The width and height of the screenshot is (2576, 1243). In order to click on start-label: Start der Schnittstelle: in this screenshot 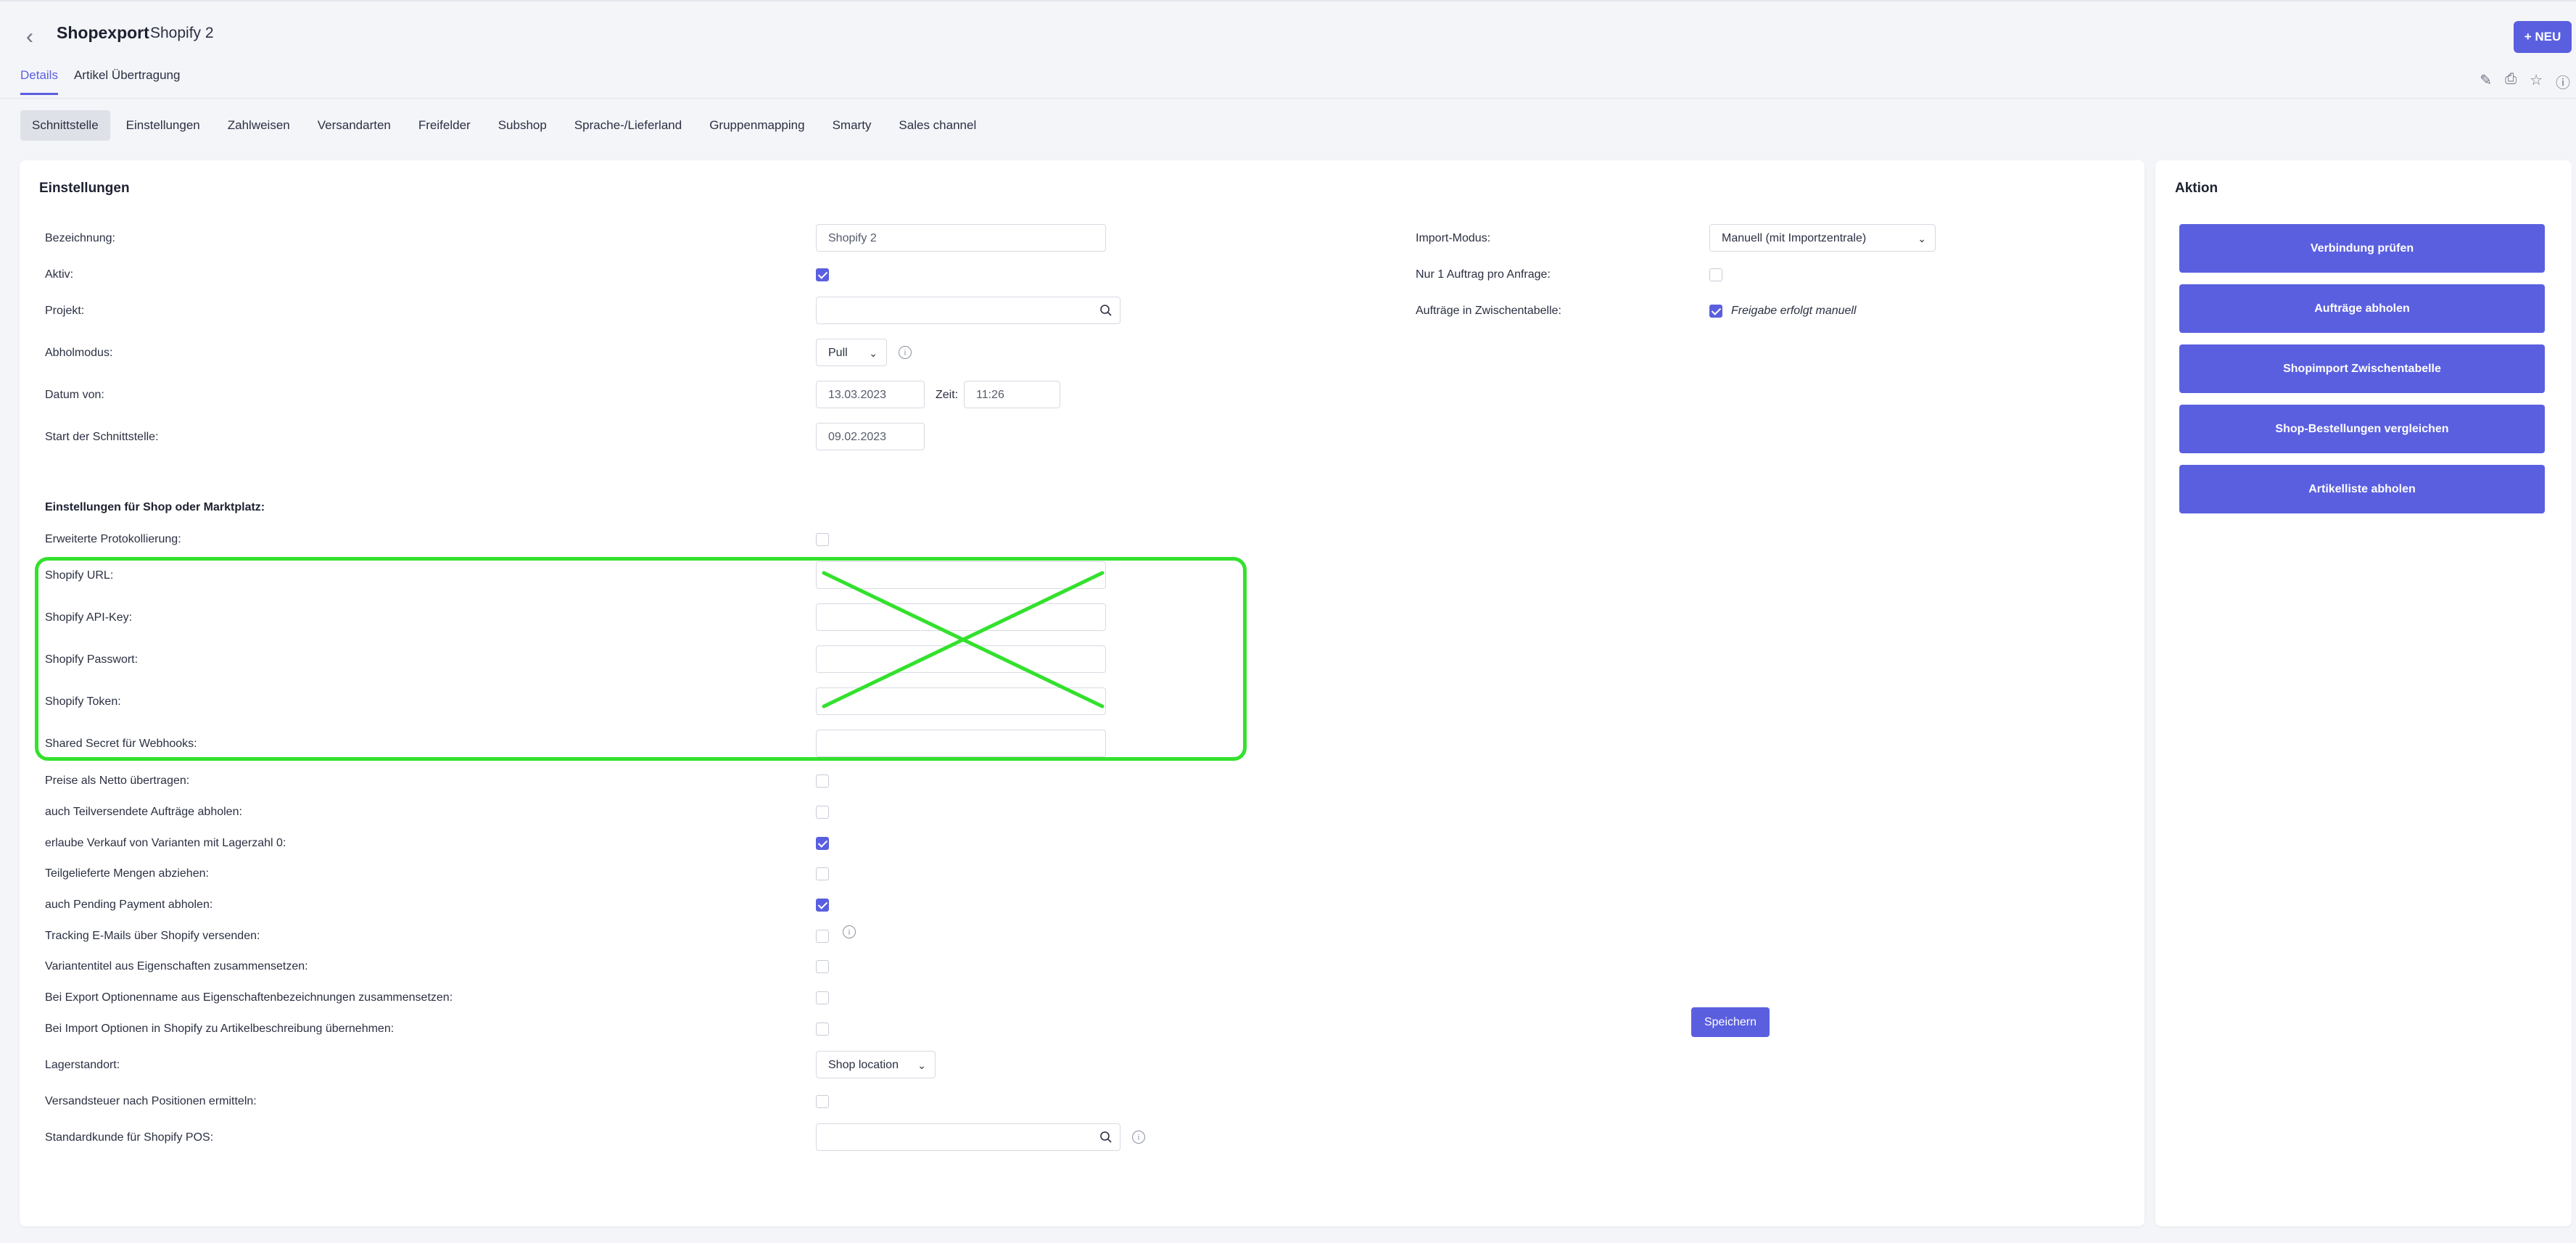, I will do `click(102, 437)`.